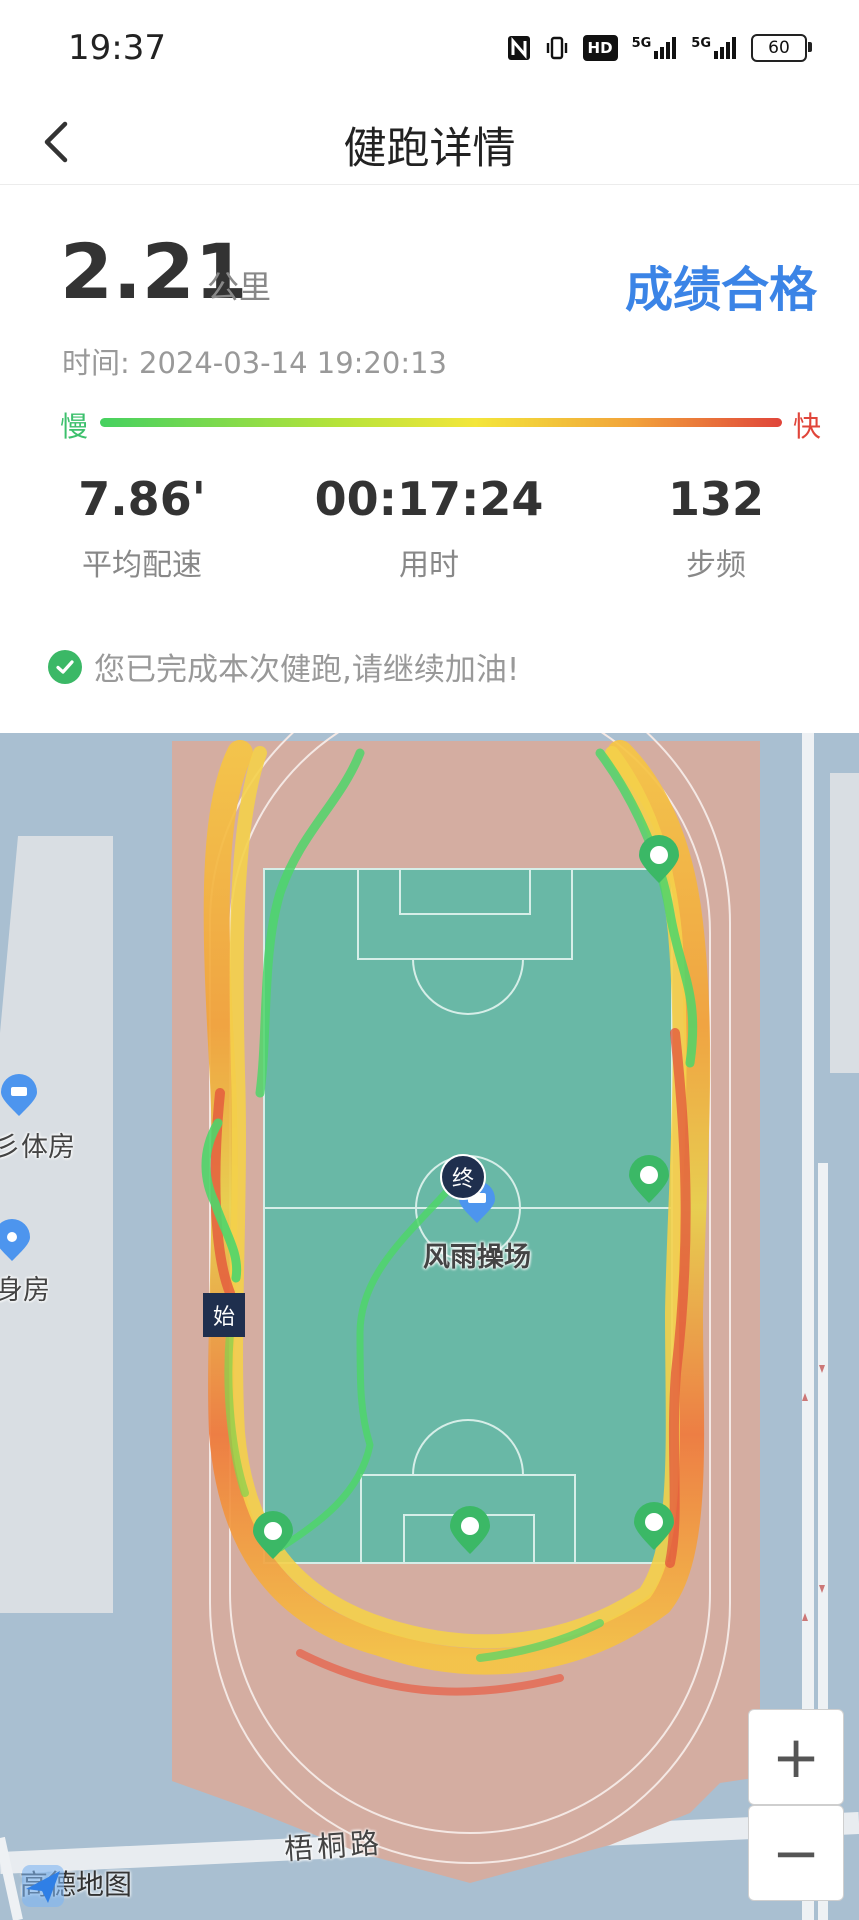 The height and width of the screenshot is (1920, 859). Describe the element at coordinates (307, 670) in the screenshot. I see `completion-text: 您已完成本次健跑,请继续加油!` at that location.